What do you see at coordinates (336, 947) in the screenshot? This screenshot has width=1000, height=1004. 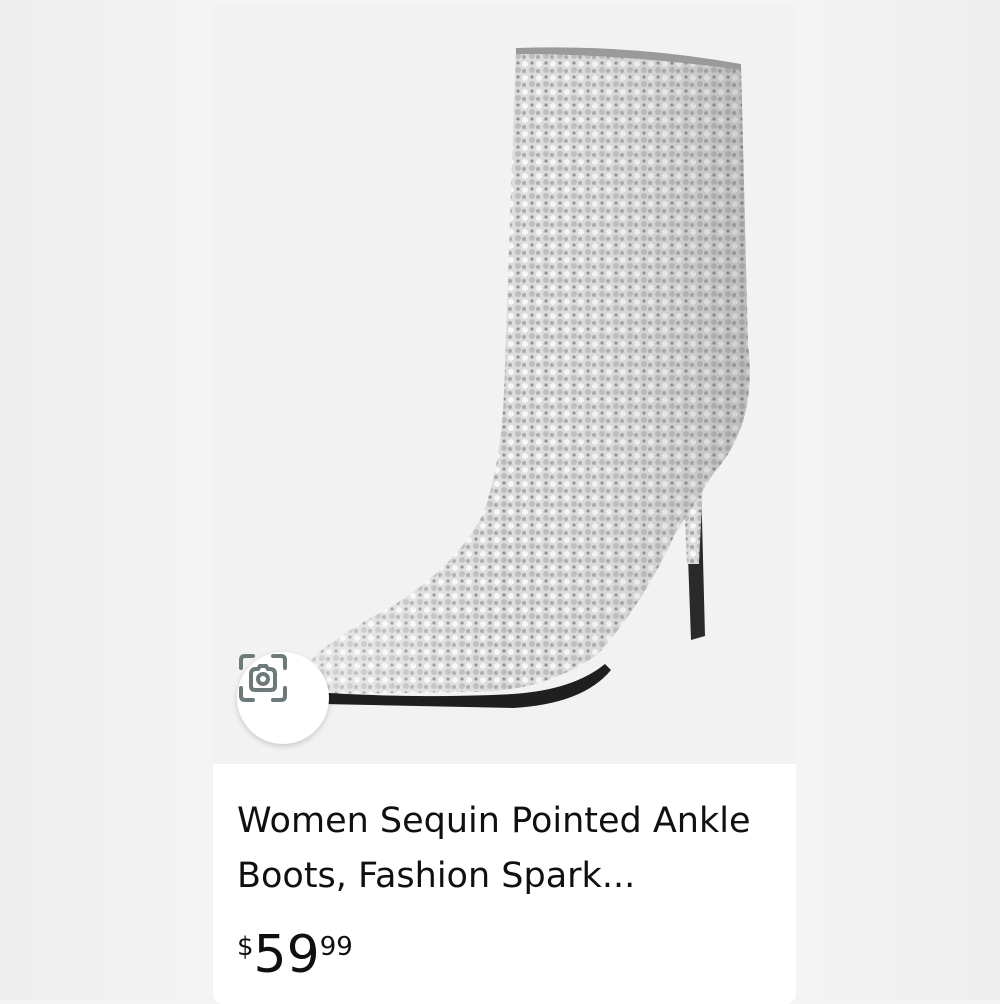 I see `price-fraction: 99` at bounding box center [336, 947].